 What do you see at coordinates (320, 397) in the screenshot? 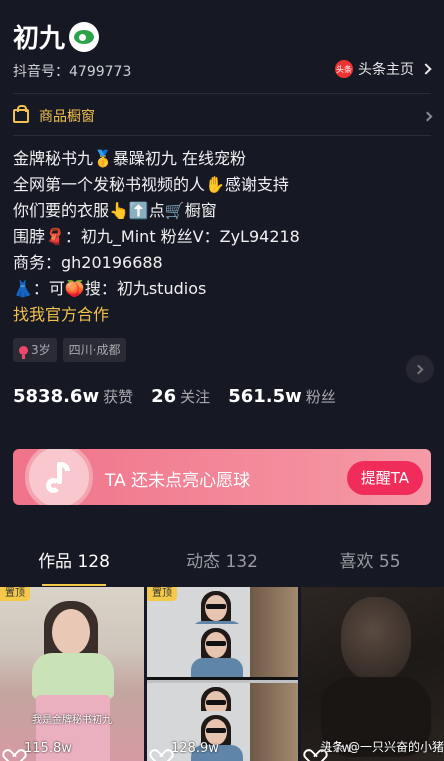
I see `followers-label: 粉丝` at bounding box center [320, 397].